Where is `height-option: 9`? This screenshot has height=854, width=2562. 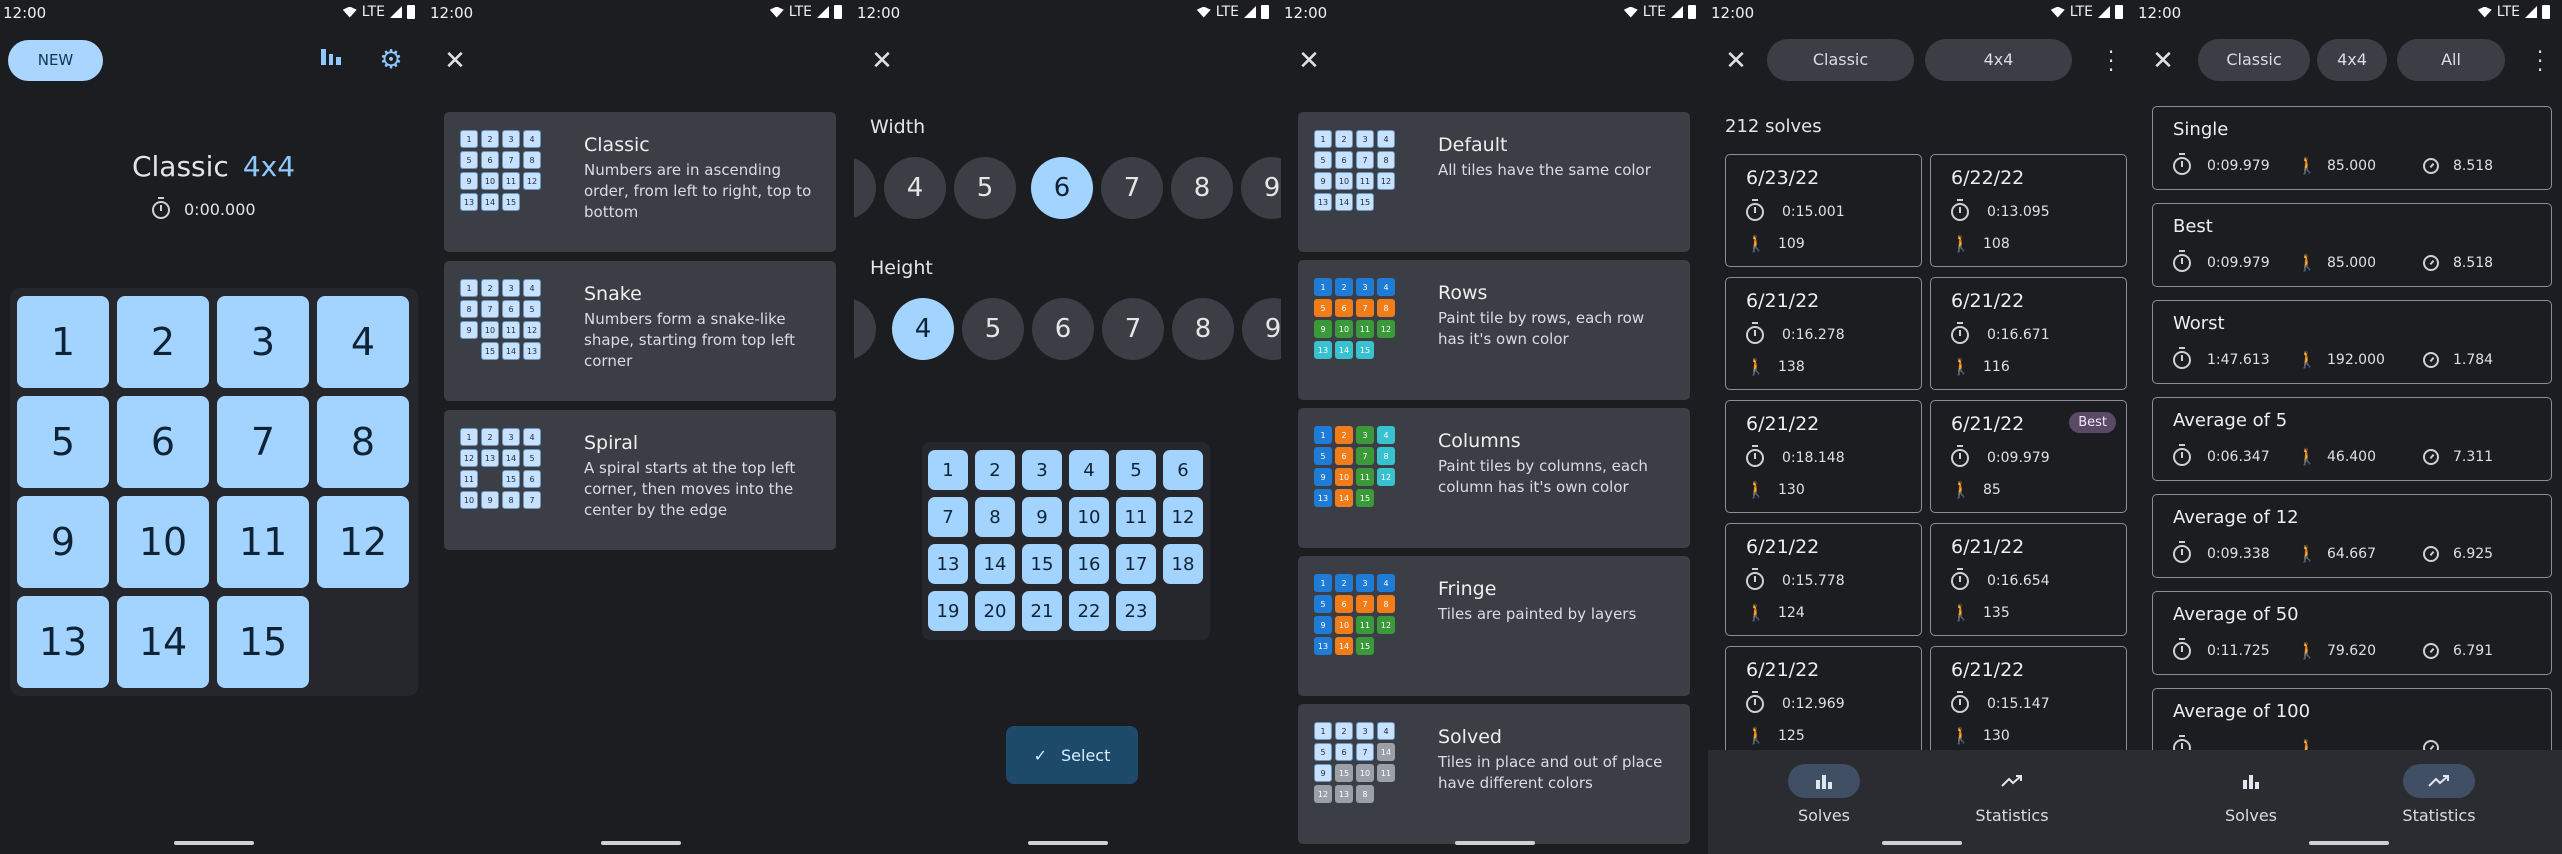 height-option: 9 is located at coordinates (1261, 329).